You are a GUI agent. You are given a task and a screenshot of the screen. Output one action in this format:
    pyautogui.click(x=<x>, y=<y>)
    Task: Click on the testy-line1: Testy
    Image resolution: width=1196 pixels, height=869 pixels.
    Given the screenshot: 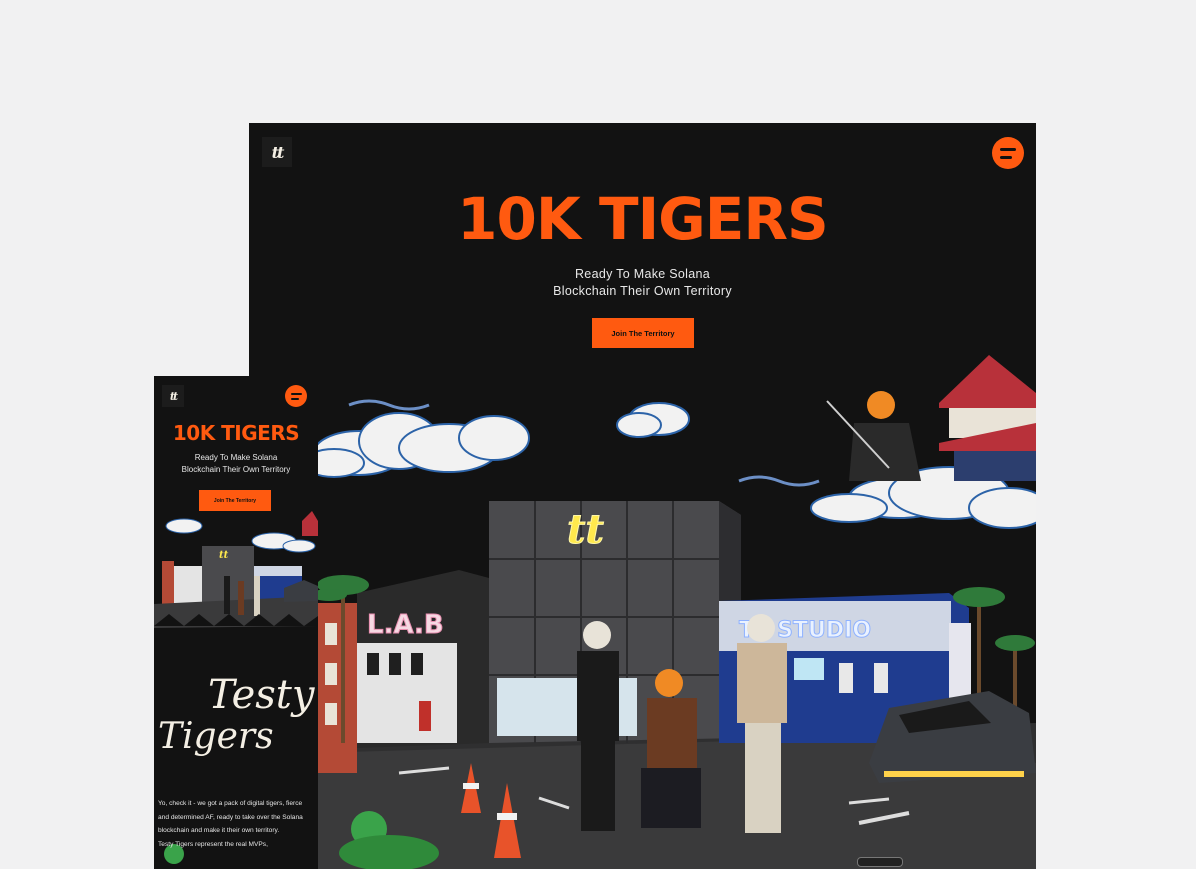 What is the action you would take?
    pyautogui.click(x=261, y=695)
    